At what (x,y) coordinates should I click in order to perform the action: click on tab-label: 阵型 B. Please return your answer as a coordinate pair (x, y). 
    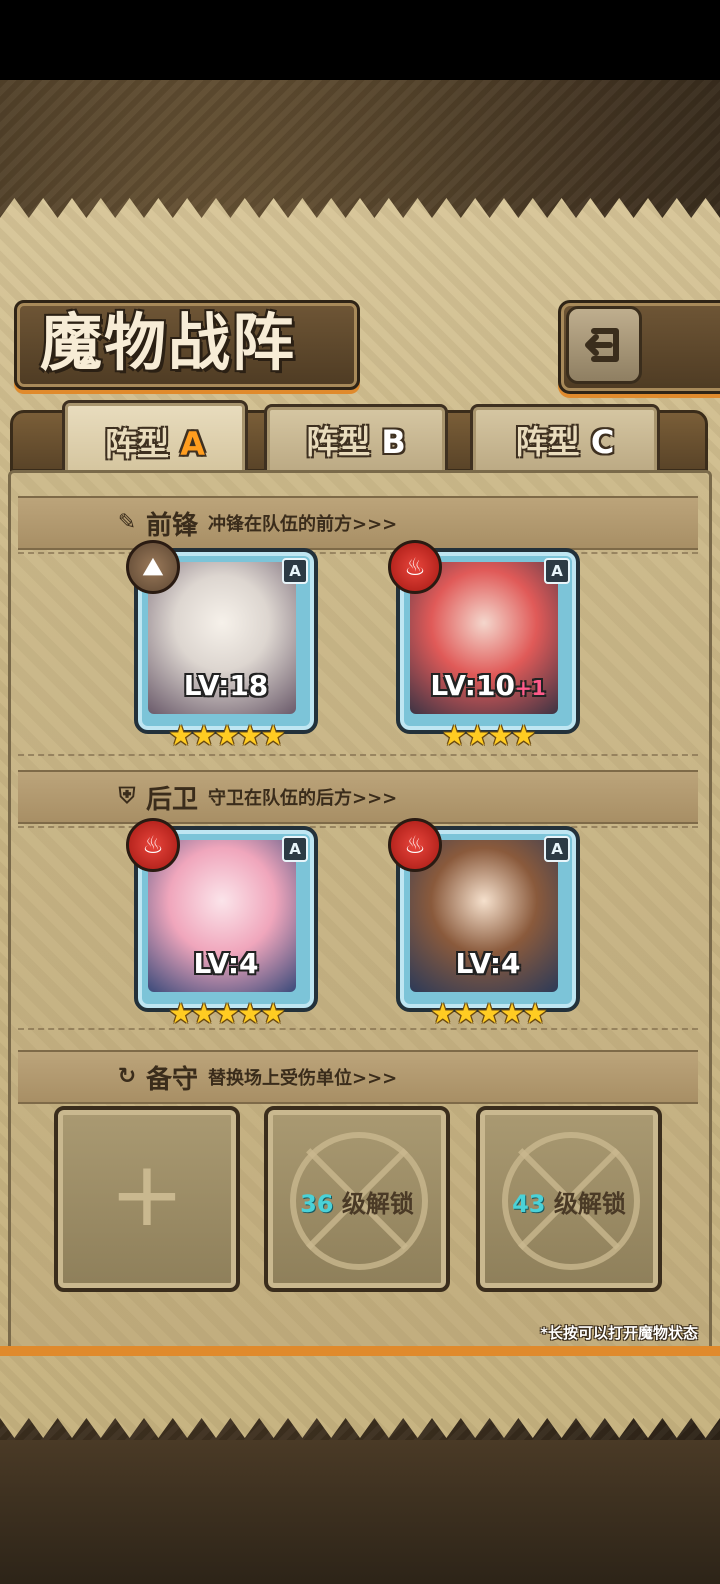
    Looking at the image, I should click on (356, 442).